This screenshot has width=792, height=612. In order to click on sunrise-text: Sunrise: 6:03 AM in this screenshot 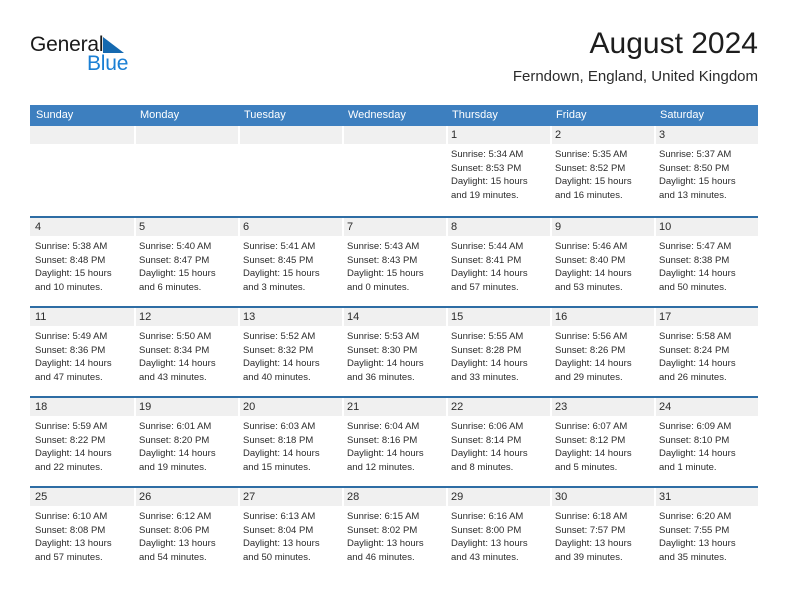, I will do `click(279, 426)`.